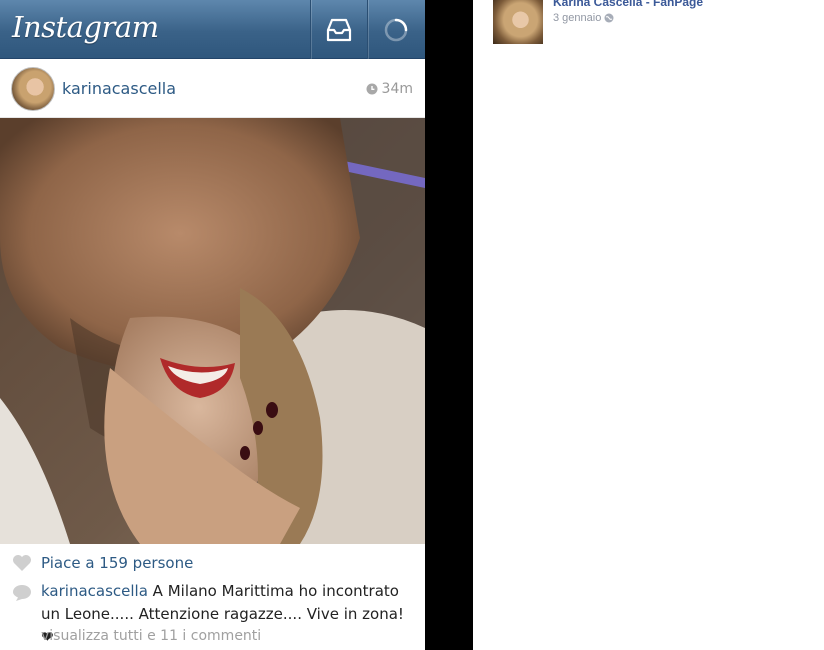  I want to click on caption-username: karinacascella, so click(94, 591).